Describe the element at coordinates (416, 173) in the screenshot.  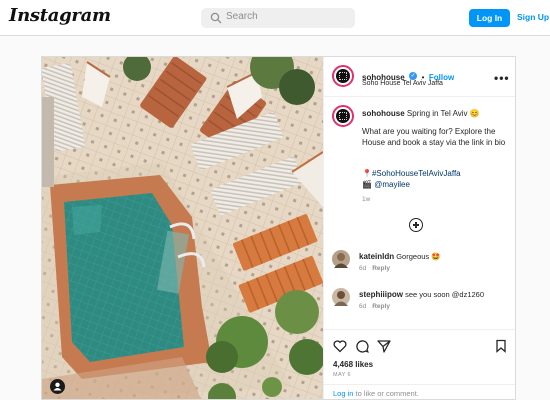
I see `hashtag-link: #SohoHouseTelAvivJaffa` at that location.